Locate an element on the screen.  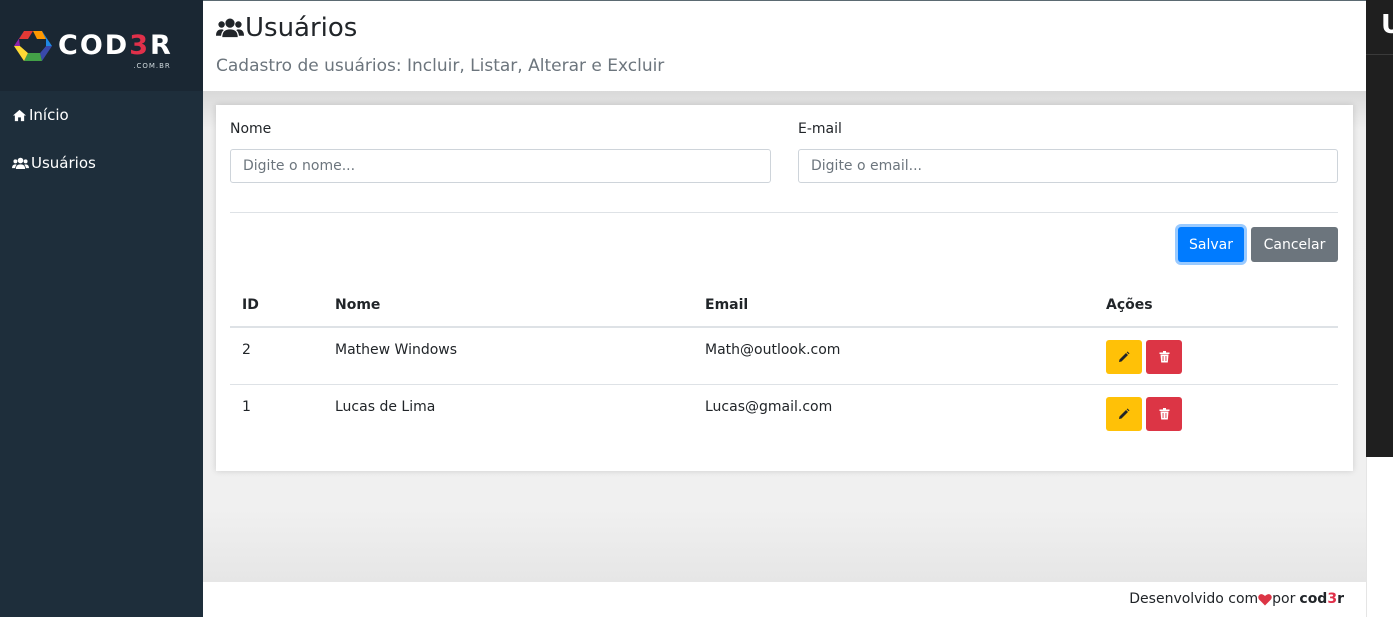
logo-text-r: R is located at coordinates (161, 45).